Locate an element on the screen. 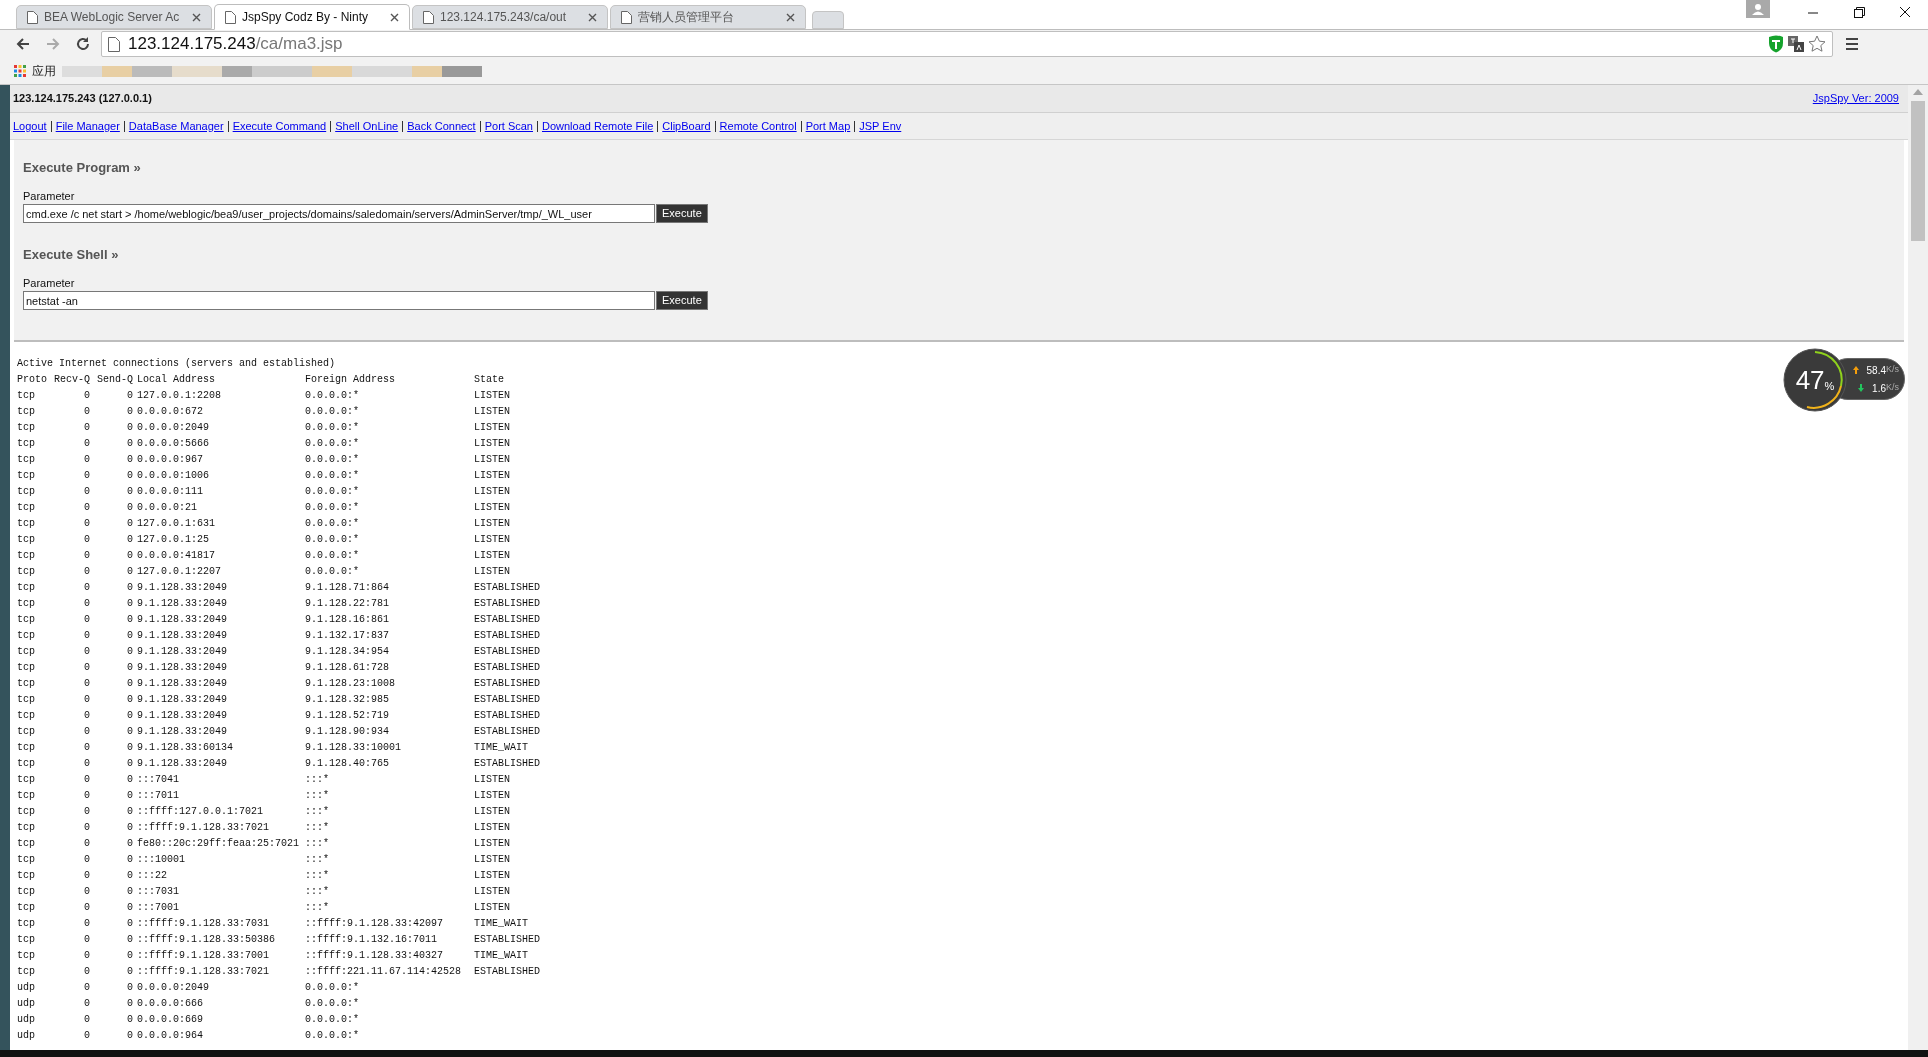  page-icon is located at coordinates (428, 17).